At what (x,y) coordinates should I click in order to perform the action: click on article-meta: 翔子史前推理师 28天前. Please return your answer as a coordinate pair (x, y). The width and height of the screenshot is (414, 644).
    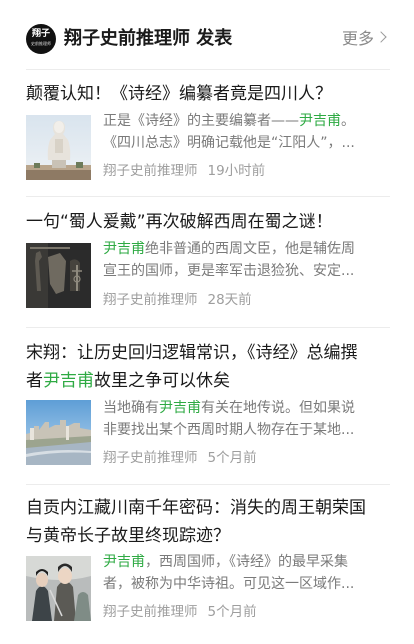
    Looking at the image, I should click on (177, 300).